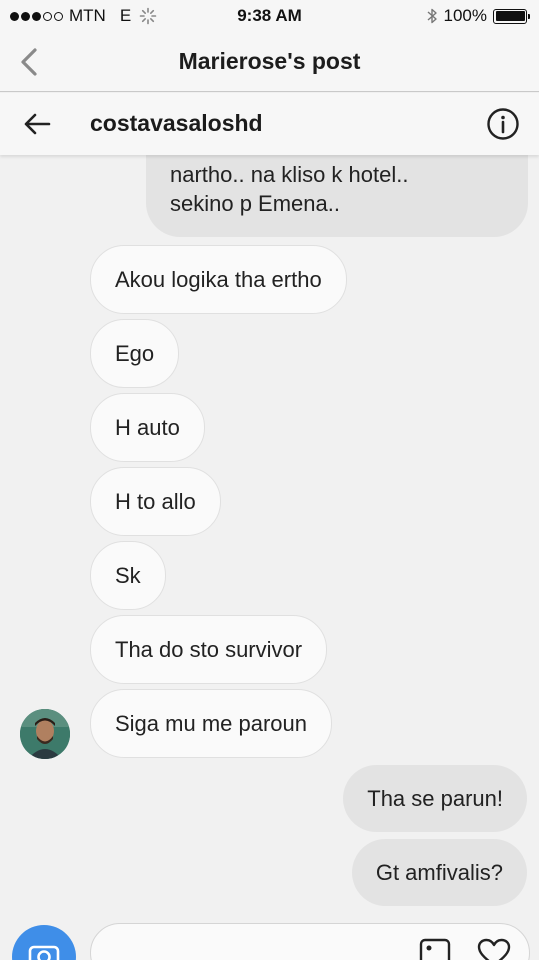 The height and width of the screenshot is (960, 539). Describe the element at coordinates (465, 15) in the screenshot. I see `battery-percent: 100%` at that location.